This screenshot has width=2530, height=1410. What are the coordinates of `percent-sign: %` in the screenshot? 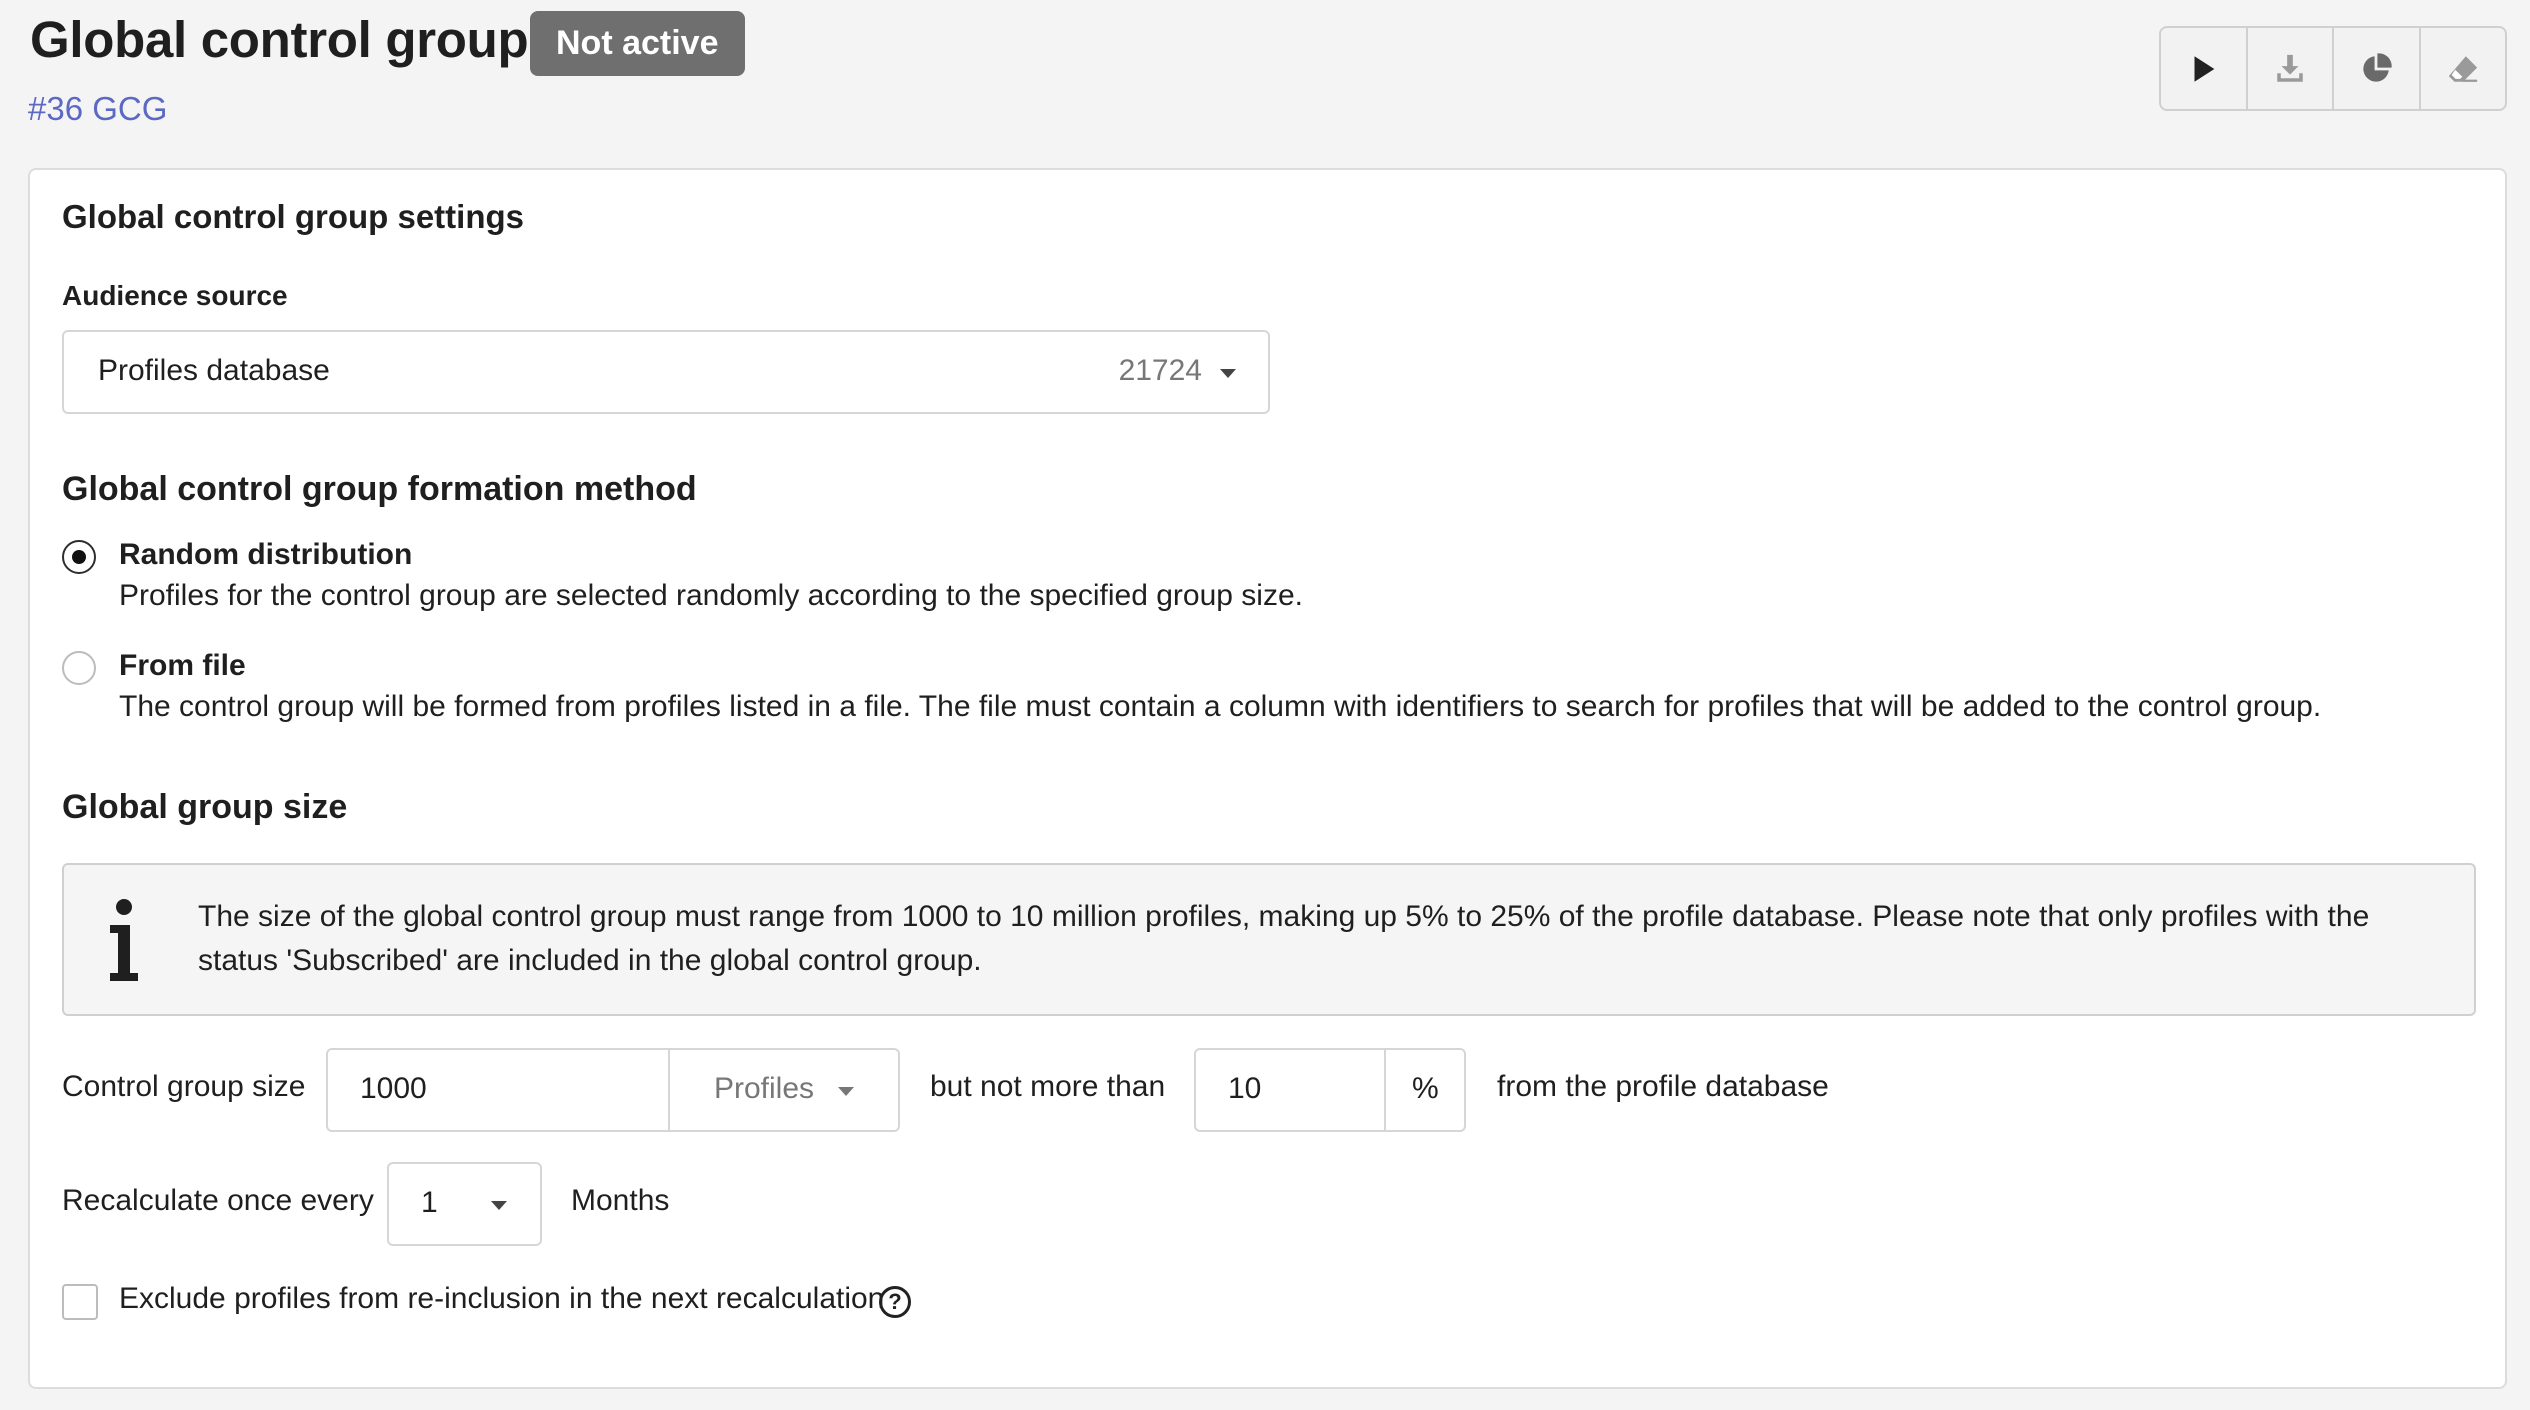 It's located at (1425, 1088).